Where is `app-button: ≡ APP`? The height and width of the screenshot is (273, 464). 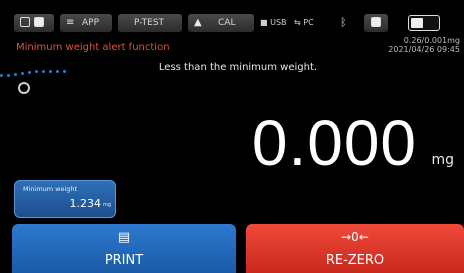
app-button: ≡ APP is located at coordinates (86, 23).